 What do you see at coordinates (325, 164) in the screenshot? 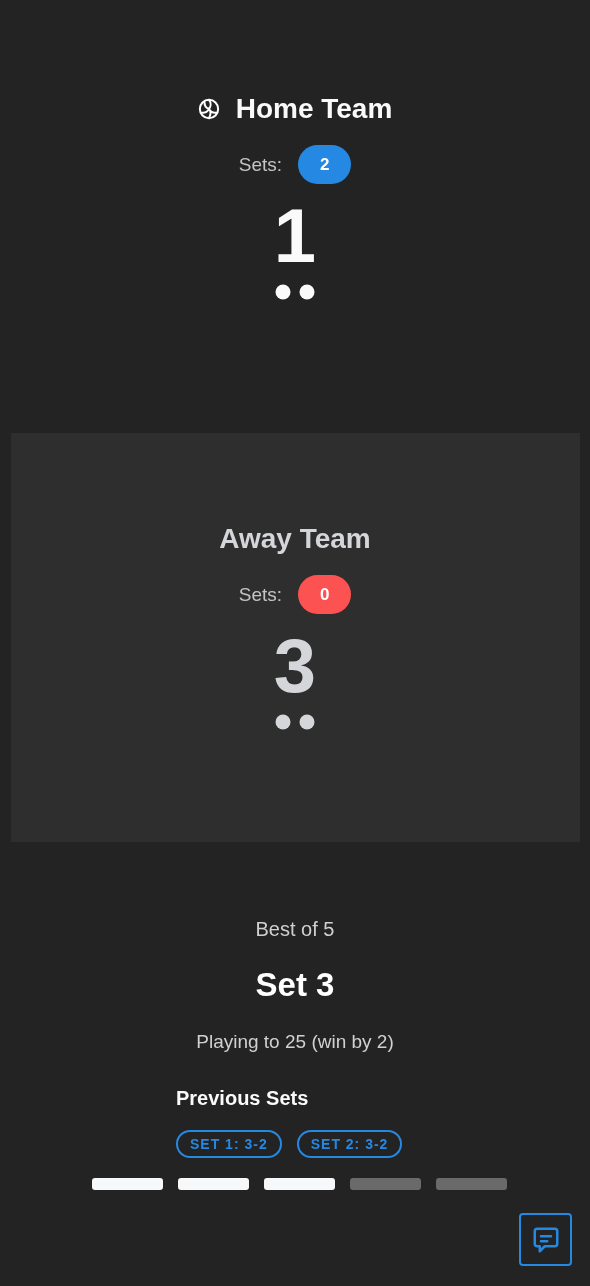
I see `sets-count: 2` at bounding box center [325, 164].